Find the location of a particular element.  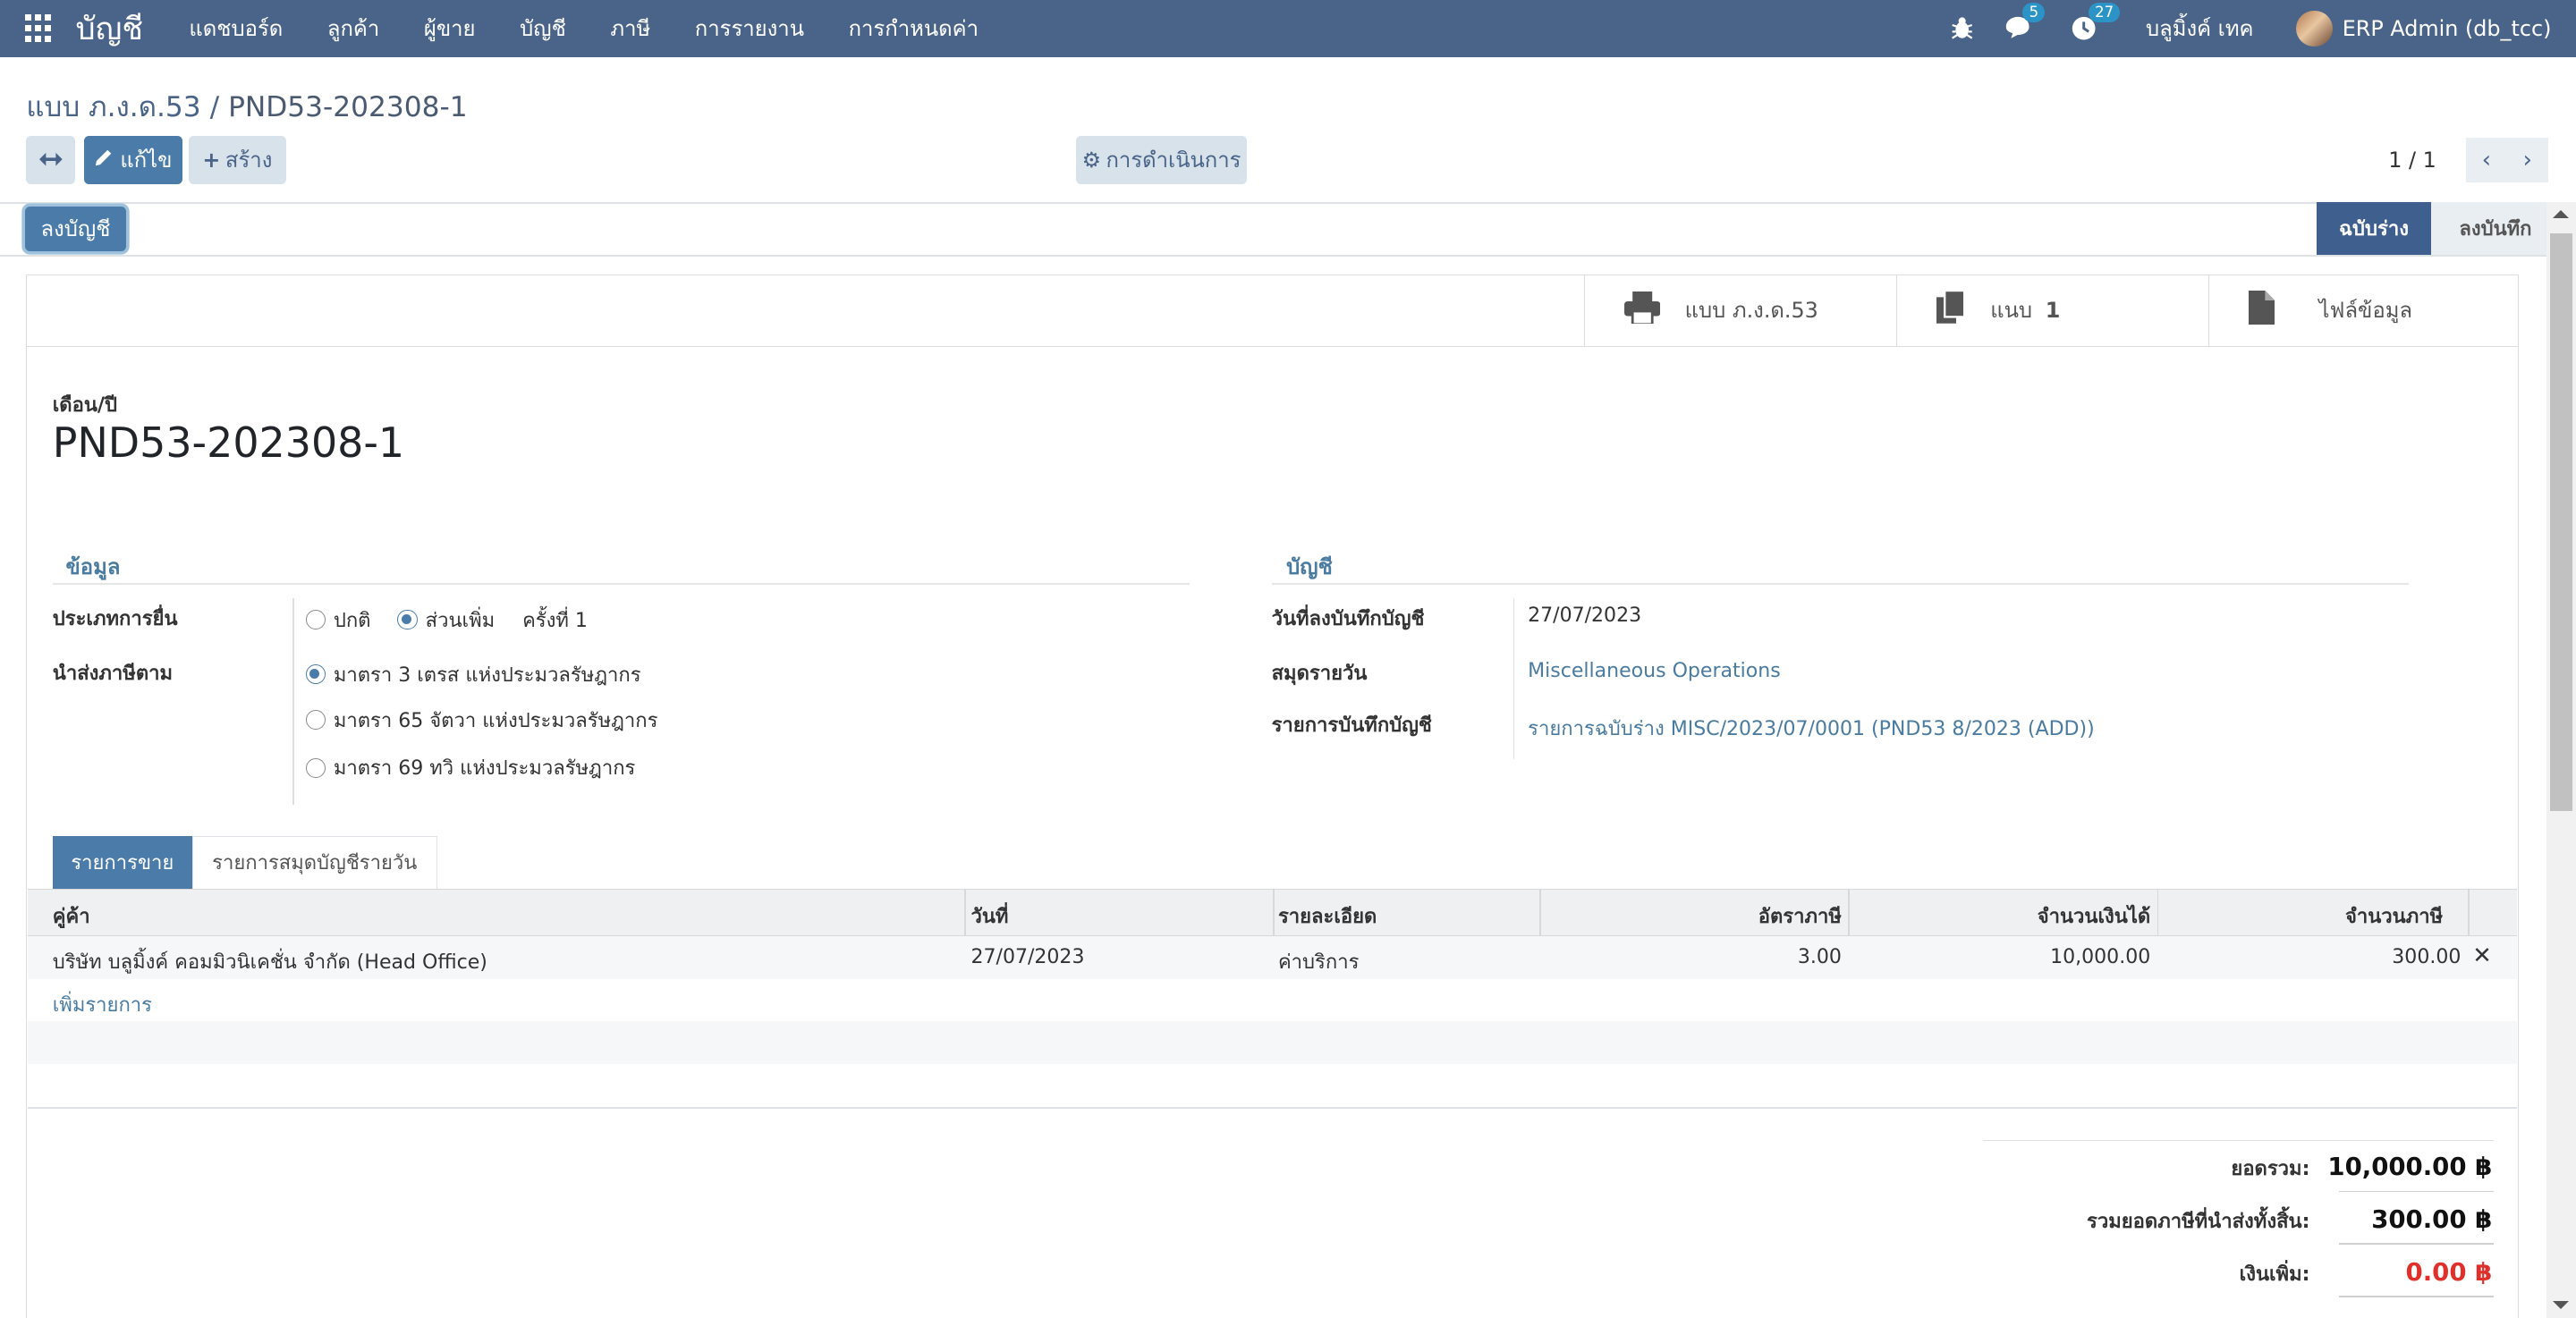

tax-basis-65-radio: มาตรา 65 จัตวา แห่งประมวลรัษฎากร is located at coordinates (481, 721).